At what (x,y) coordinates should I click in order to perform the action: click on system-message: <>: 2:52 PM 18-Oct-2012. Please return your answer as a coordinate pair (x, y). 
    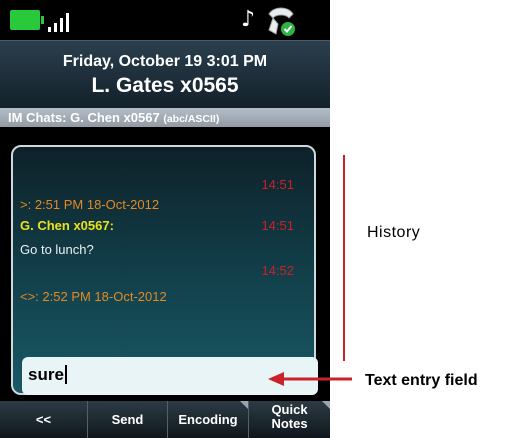
    Looking at the image, I should click on (93, 296).